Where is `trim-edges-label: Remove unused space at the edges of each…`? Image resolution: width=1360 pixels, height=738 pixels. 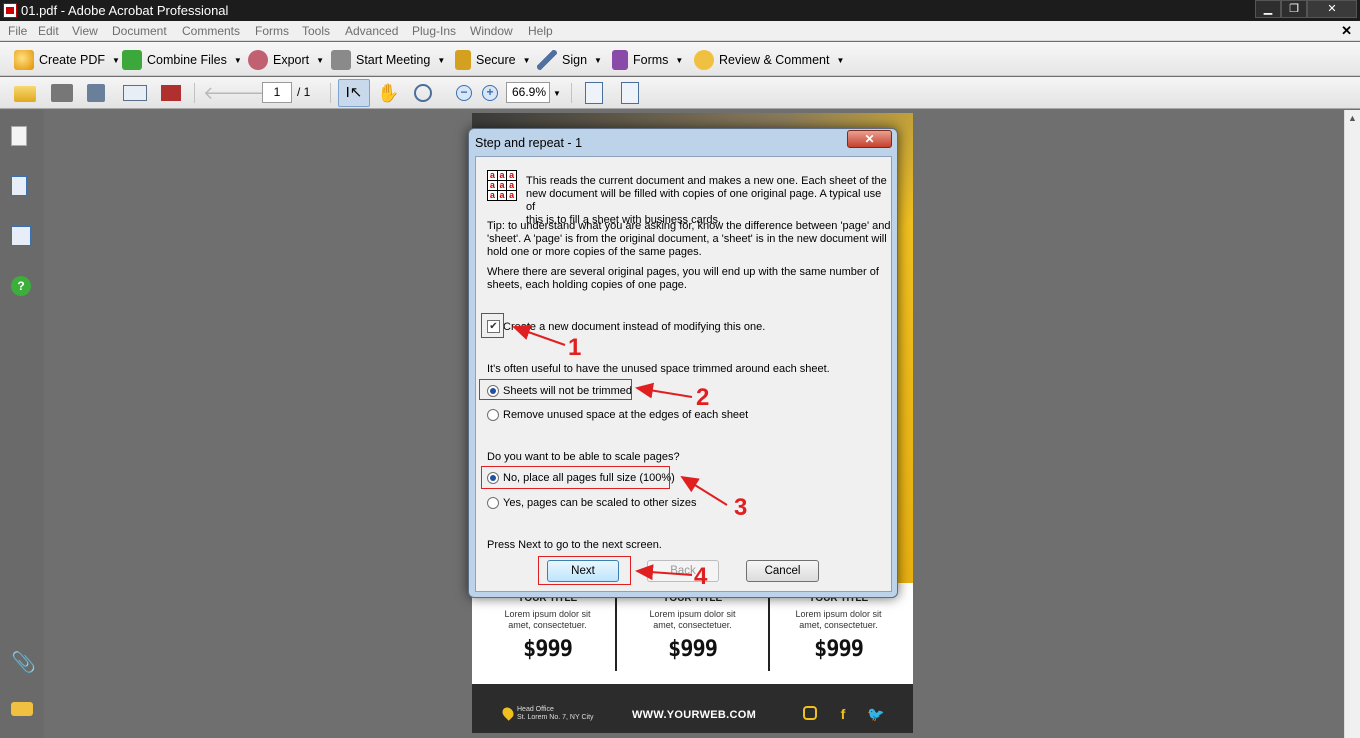 trim-edges-label: Remove unused space at the edges of each… is located at coordinates (626, 415).